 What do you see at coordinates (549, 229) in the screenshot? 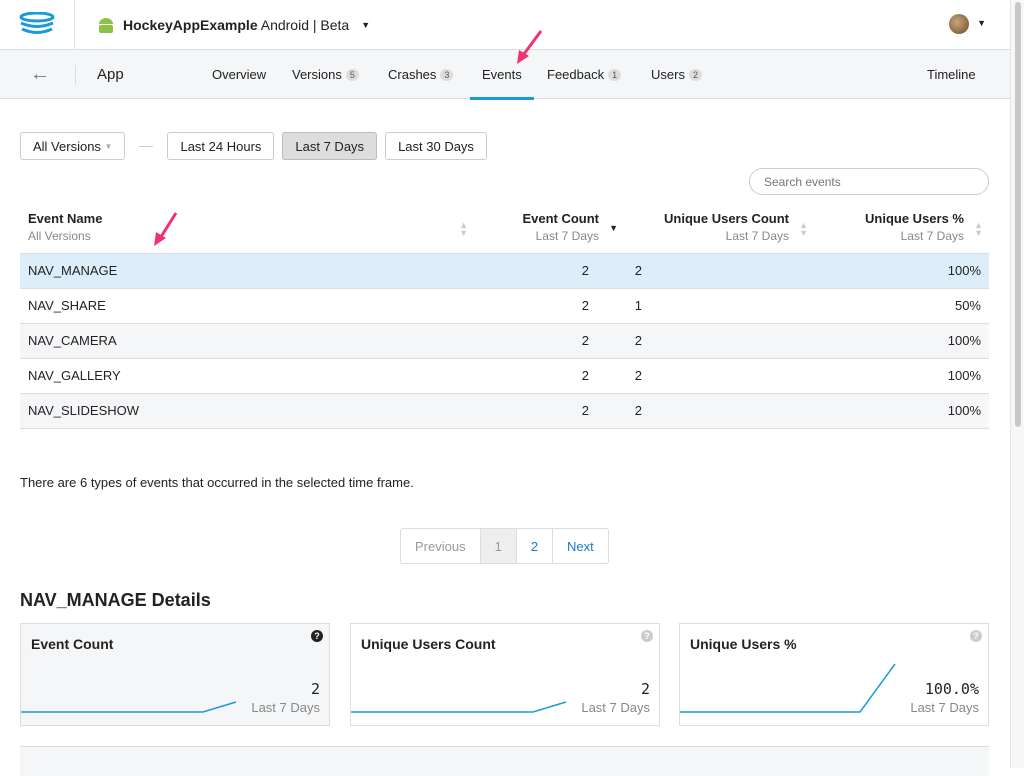
I see `column-header-event-count: Event Count Last 7 Days ▼` at bounding box center [549, 229].